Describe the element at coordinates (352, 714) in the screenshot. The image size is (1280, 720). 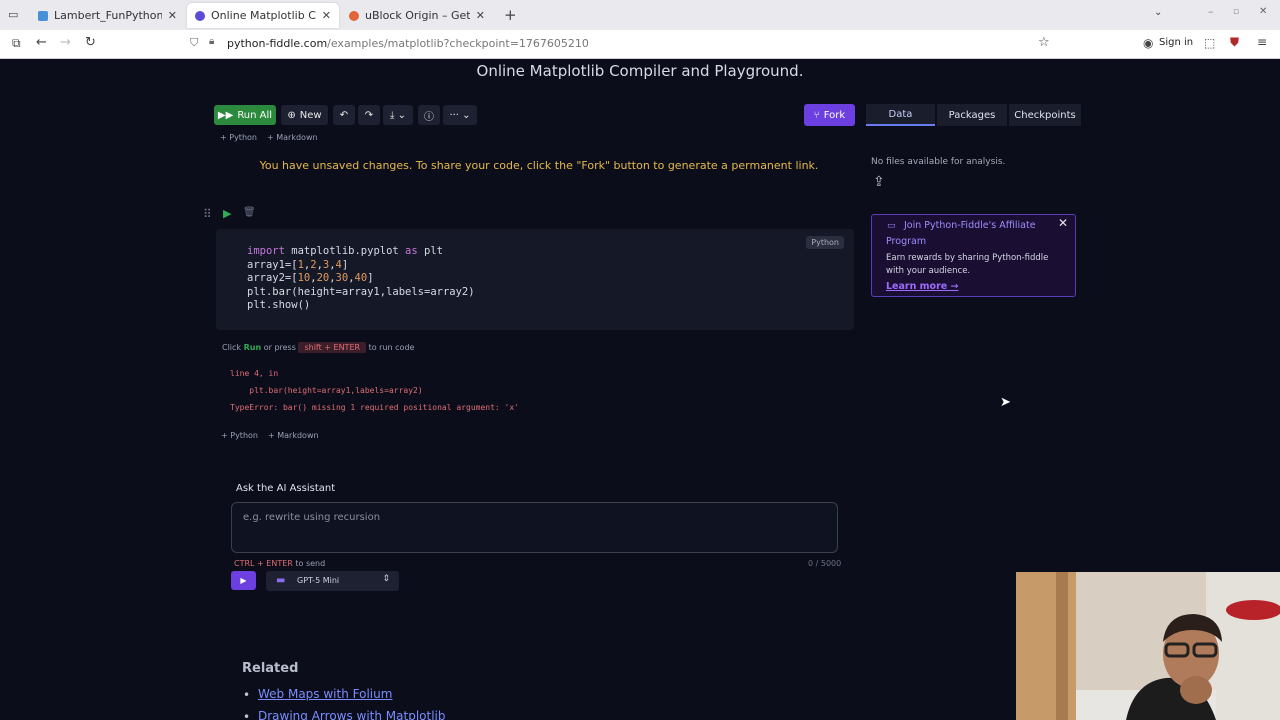
I see `related-link: Drawing Arrows with Matplotlib` at that location.